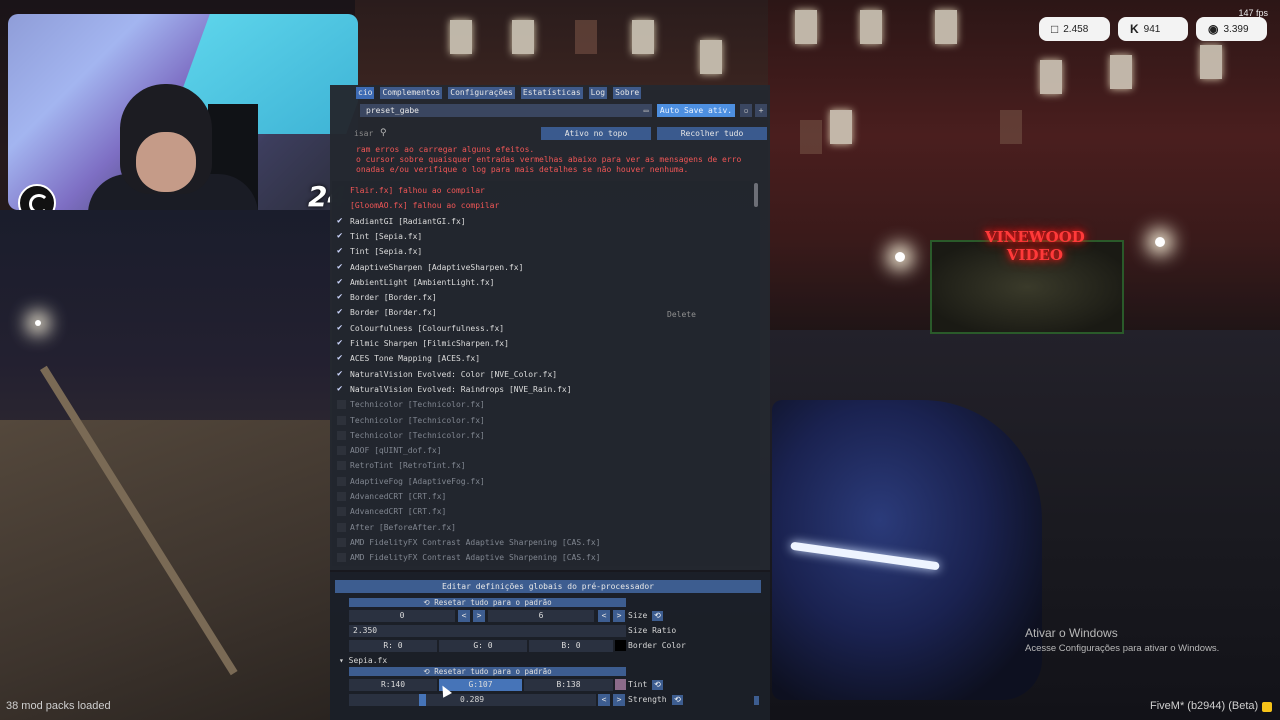 The image size is (1280, 720). Describe the element at coordinates (537, 527) in the screenshot. I see `effect-row: After [BeforeAfter.fx]` at that location.